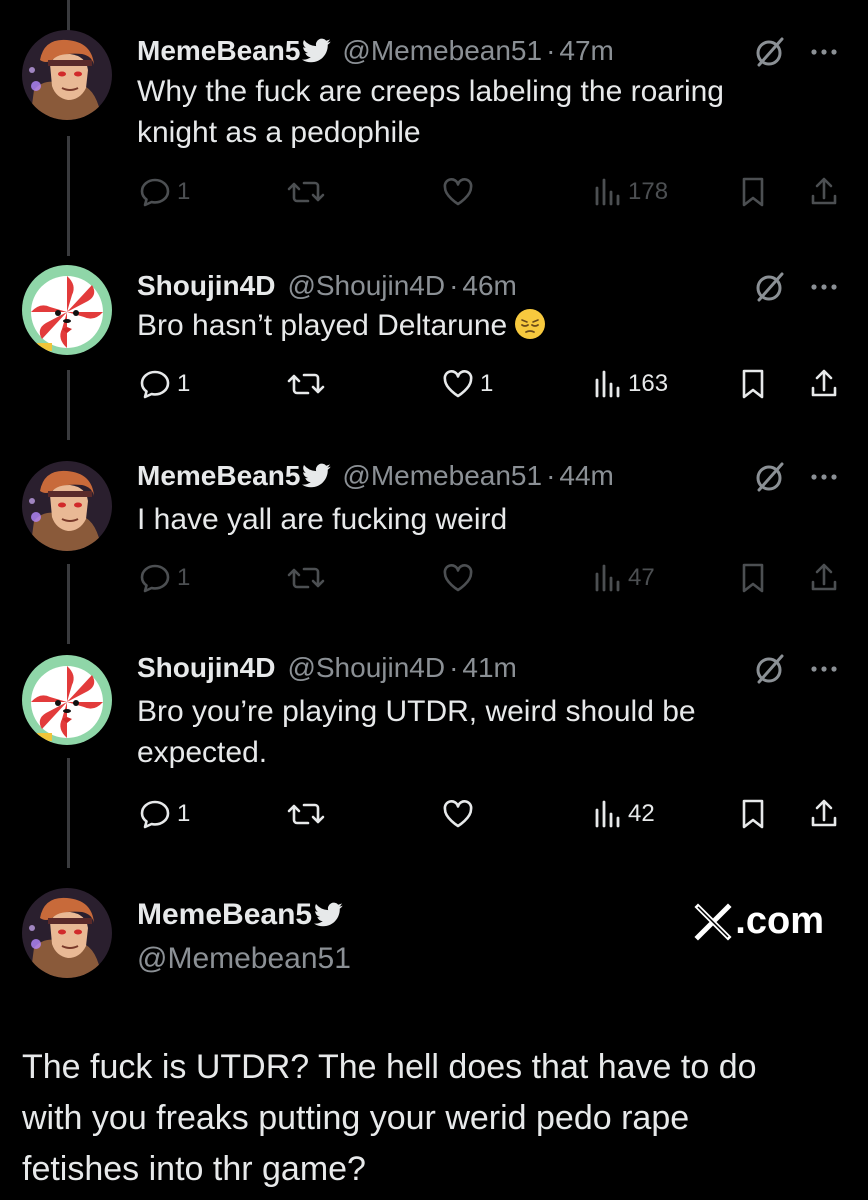  What do you see at coordinates (184, 577) in the screenshot?
I see `reply-count: 1` at bounding box center [184, 577].